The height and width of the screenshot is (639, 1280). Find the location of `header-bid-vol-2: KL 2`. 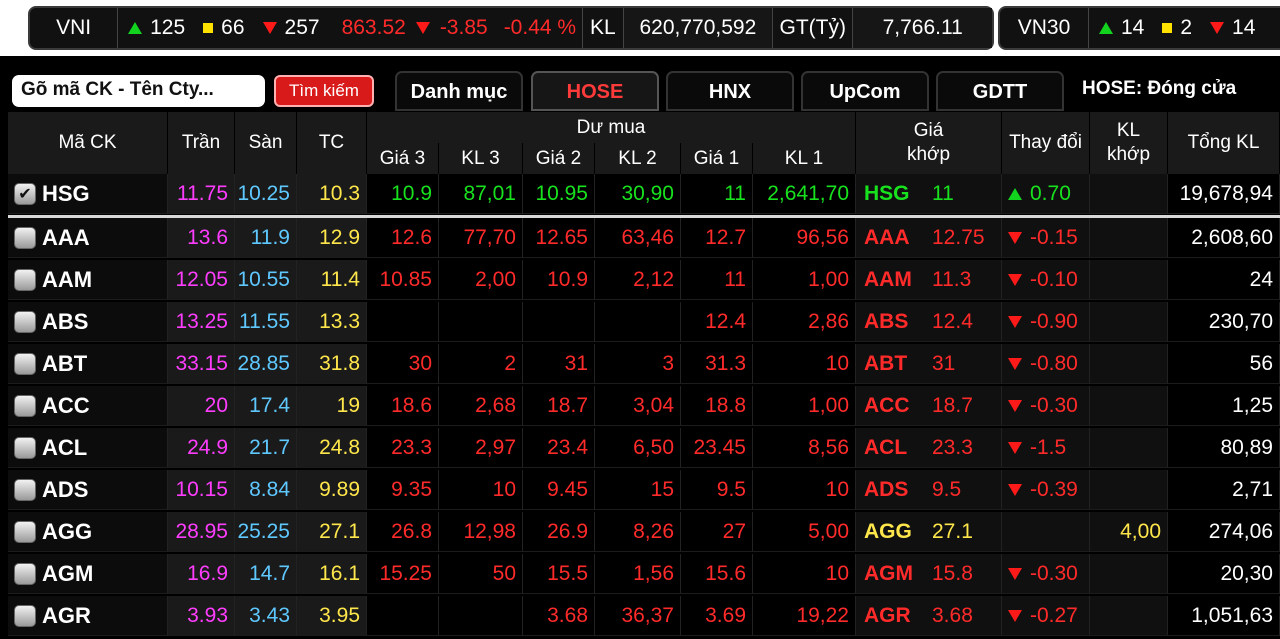

header-bid-vol-2: KL 2 is located at coordinates (638, 158).